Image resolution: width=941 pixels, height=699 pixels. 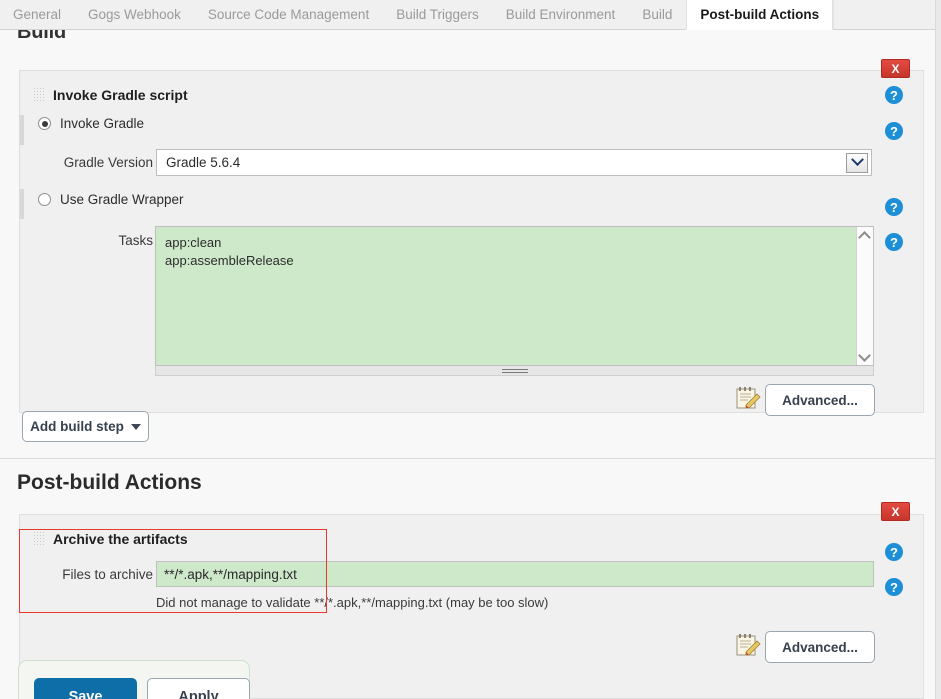 I want to click on apply-button: Apply, so click(x=198, y=688).